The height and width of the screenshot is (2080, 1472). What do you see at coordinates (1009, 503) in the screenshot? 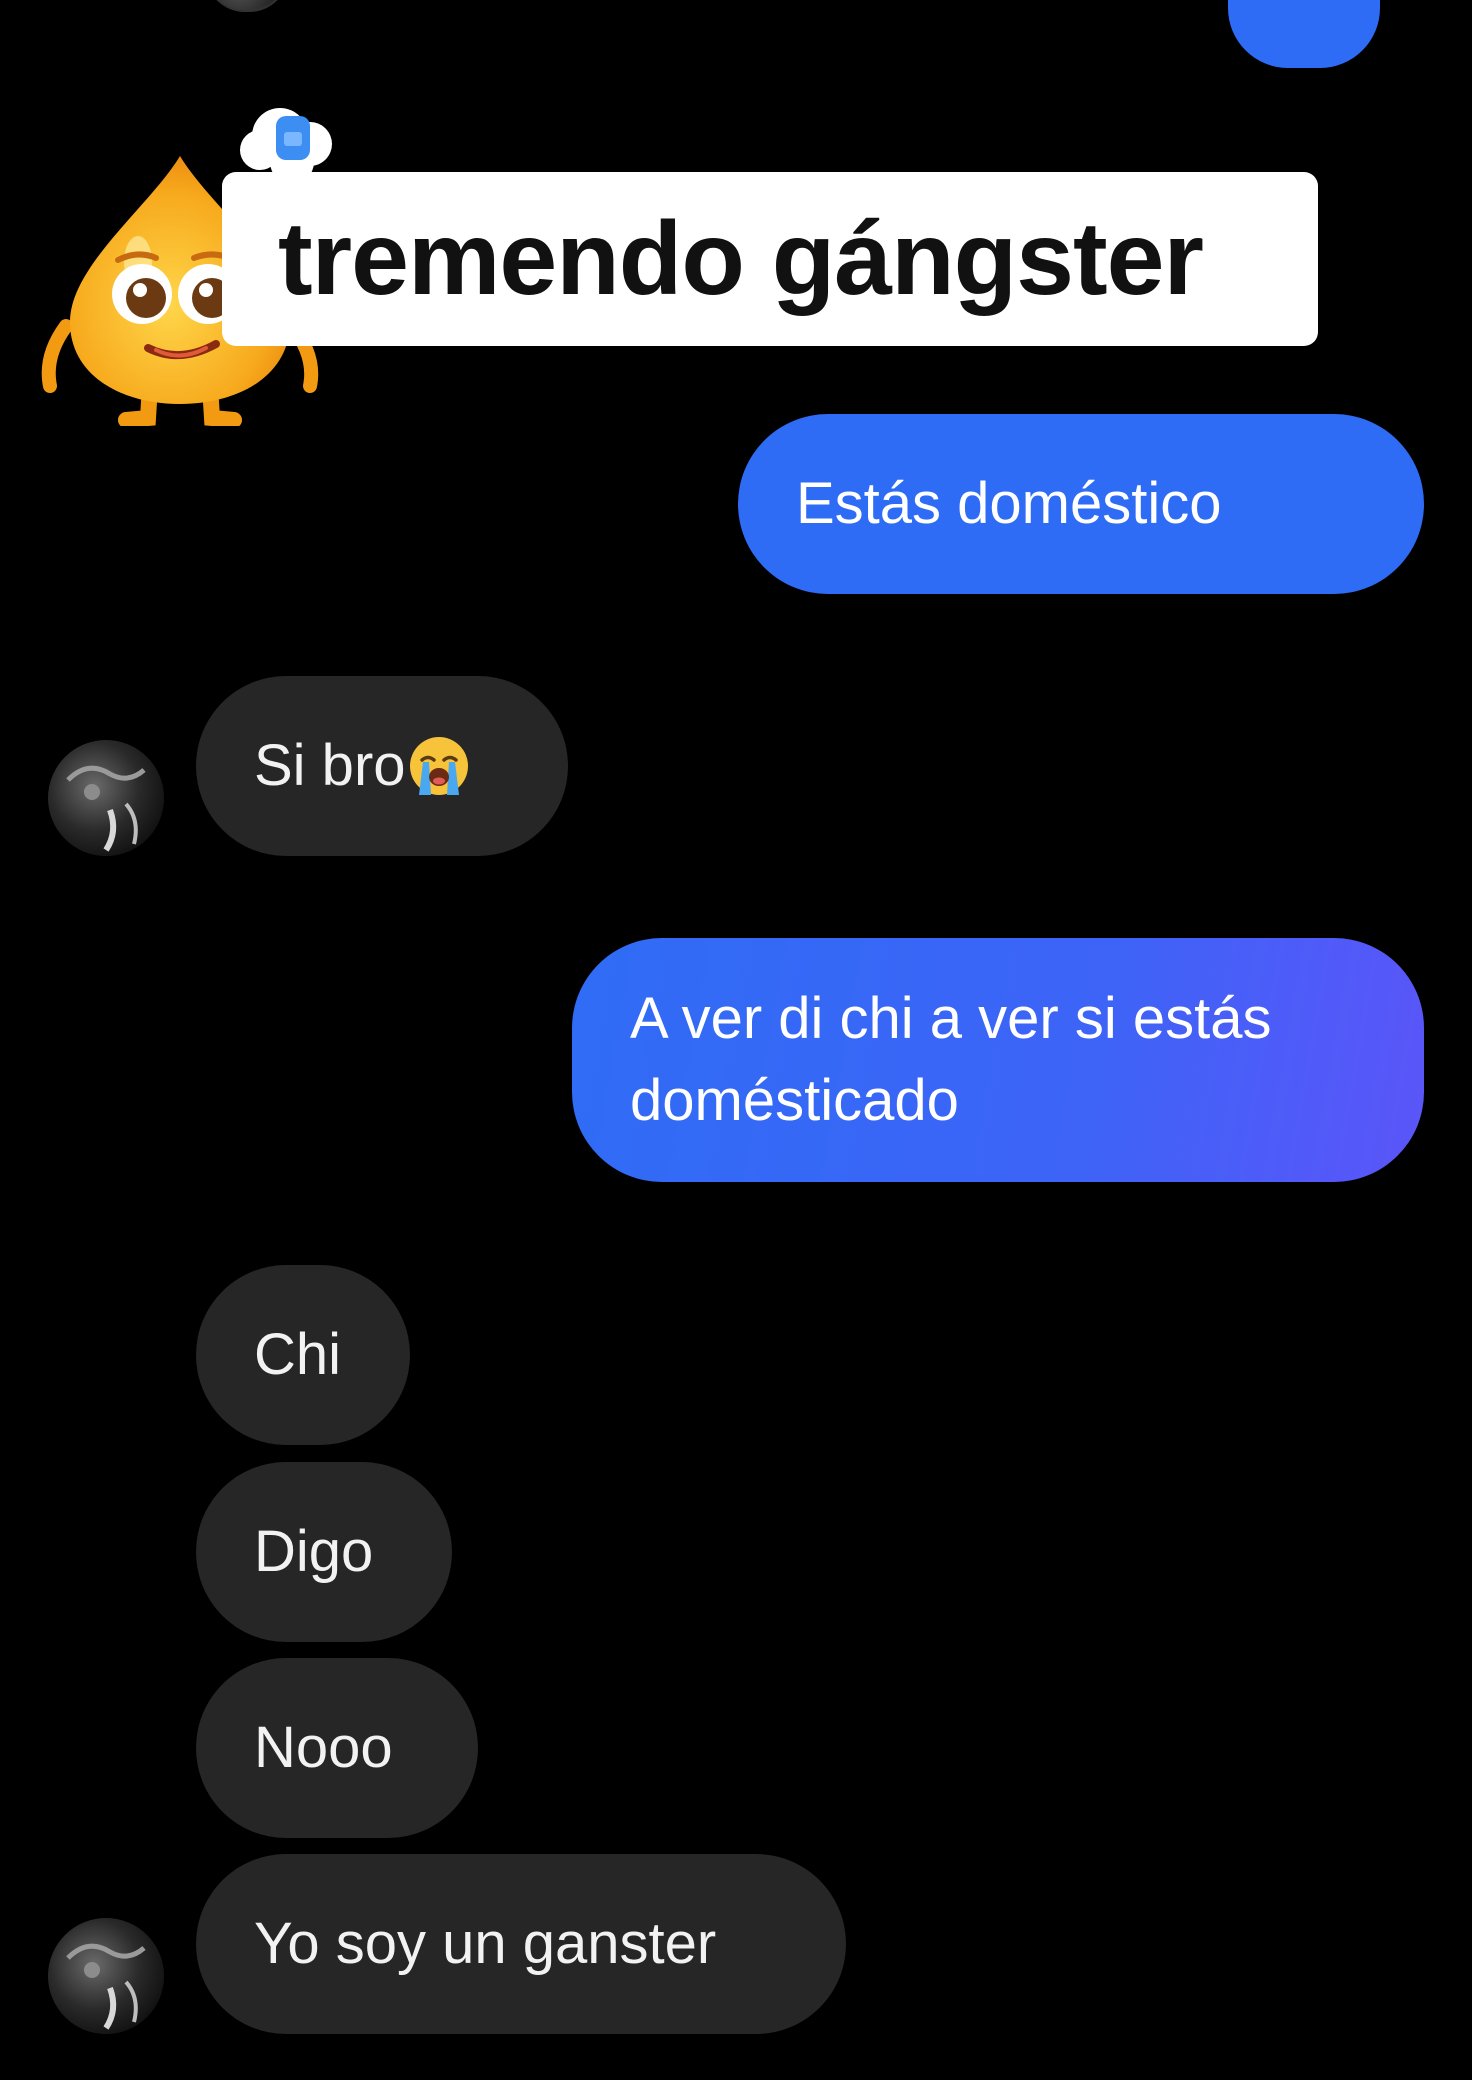
I see `message-text: Estás doméstico` at bounding box center [1009, 503].